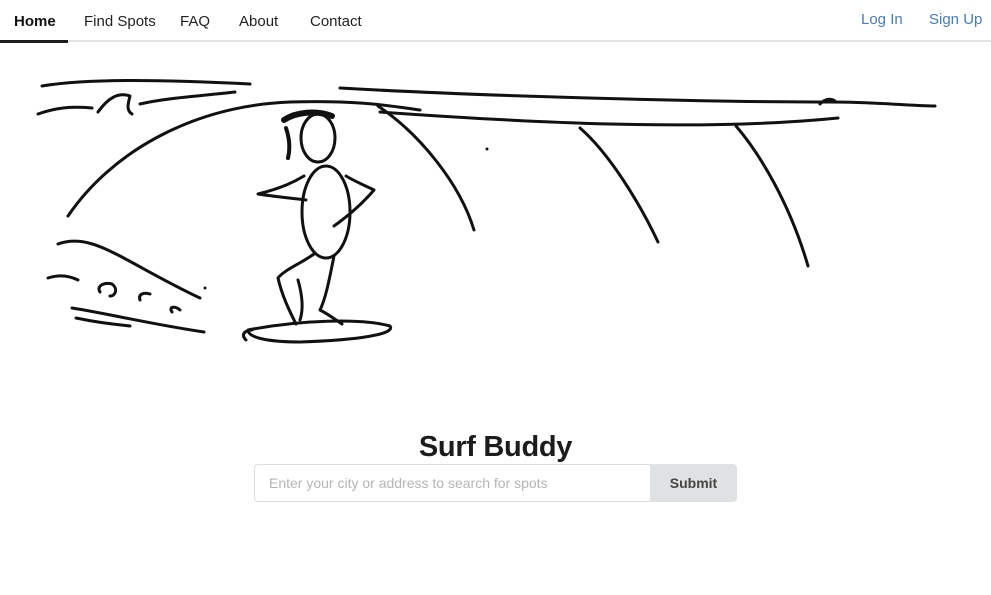  What do you see at coordinates (336, 21) in the screenshot?
I see `nav-contact: Contact` at bounding box center [336, 21].